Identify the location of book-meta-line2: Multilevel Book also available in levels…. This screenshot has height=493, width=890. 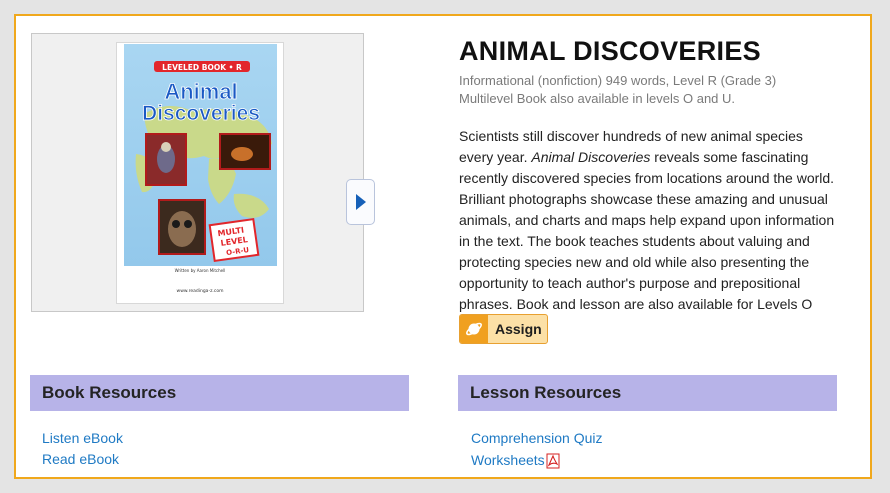
(597, 98).